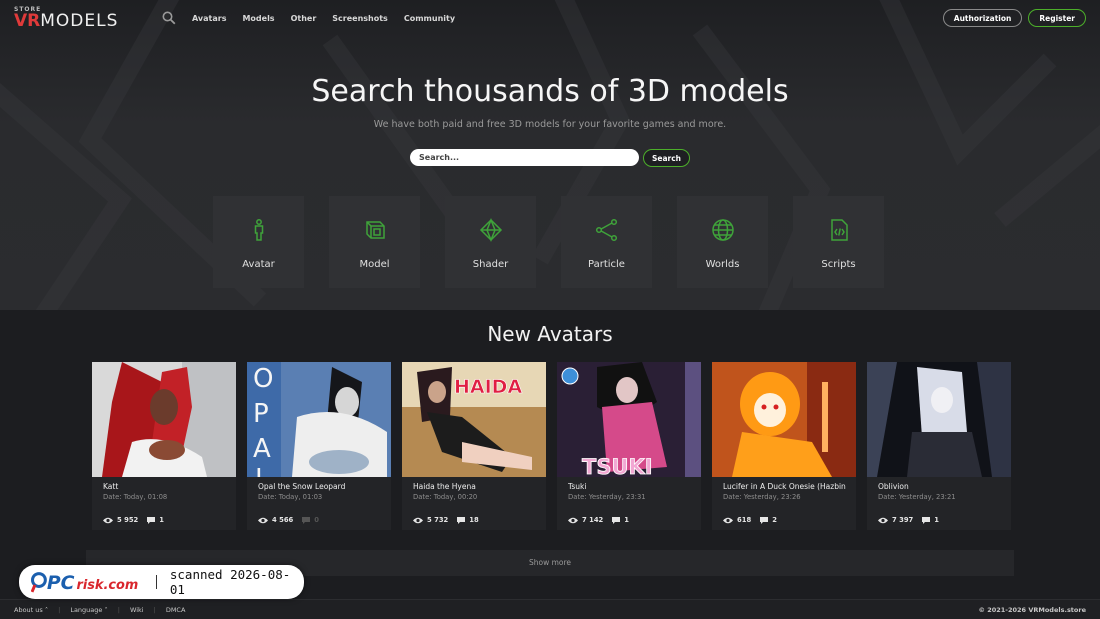 This screenshot has width=1100, height=619. Describe the element at coordinates (666, 158) in the screenshot. I see `hero-search-button: Search` at that location.